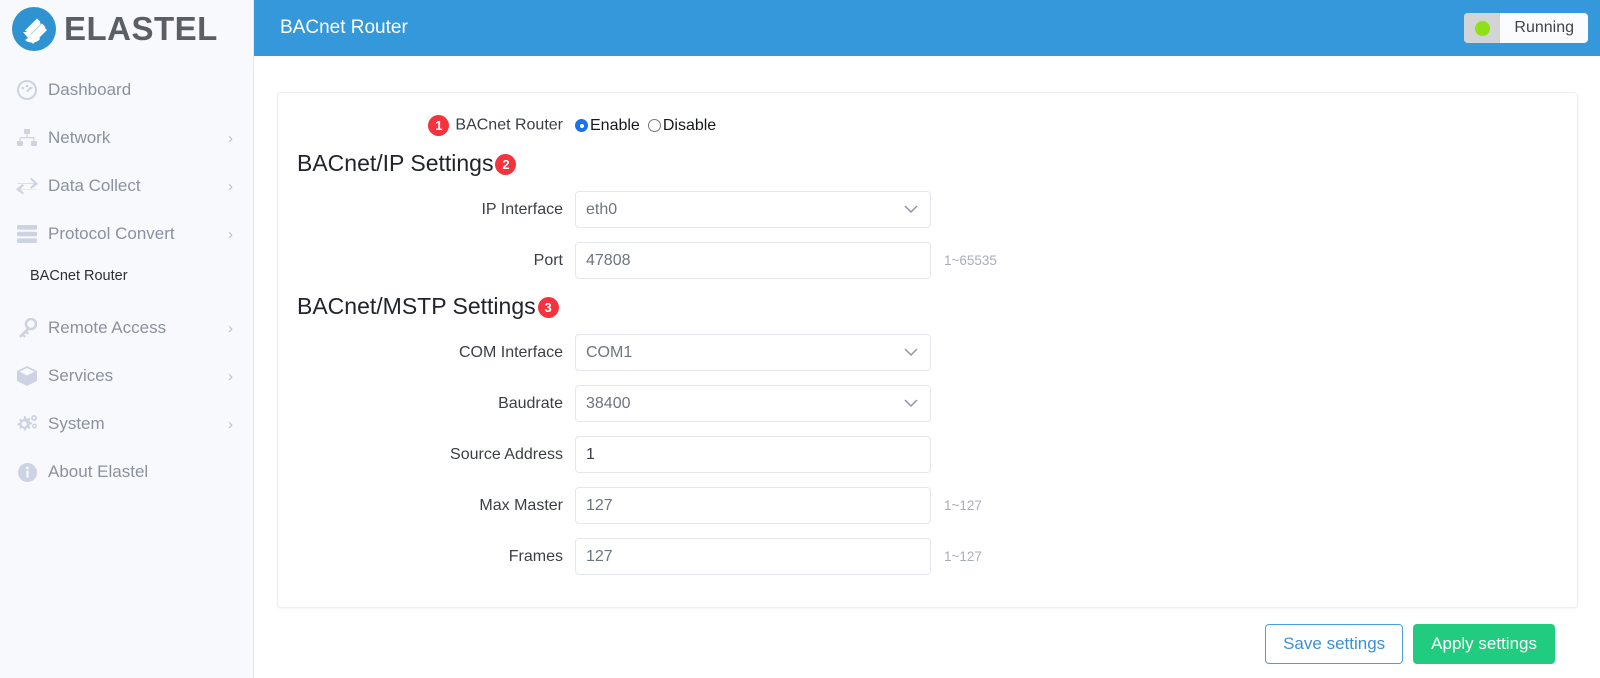 The width and height of the screenshot is (1600, 678). I want to click on field-row-max-master: Max Master 127 1~127, so click(927, 505).